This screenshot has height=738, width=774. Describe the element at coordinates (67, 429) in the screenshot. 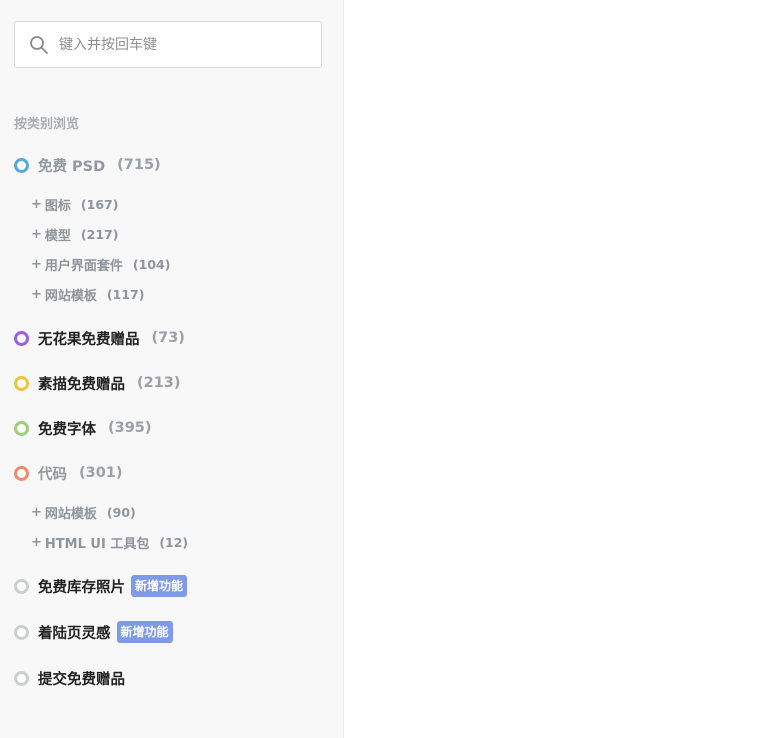

I see `category-label: 免费字体` at that location.